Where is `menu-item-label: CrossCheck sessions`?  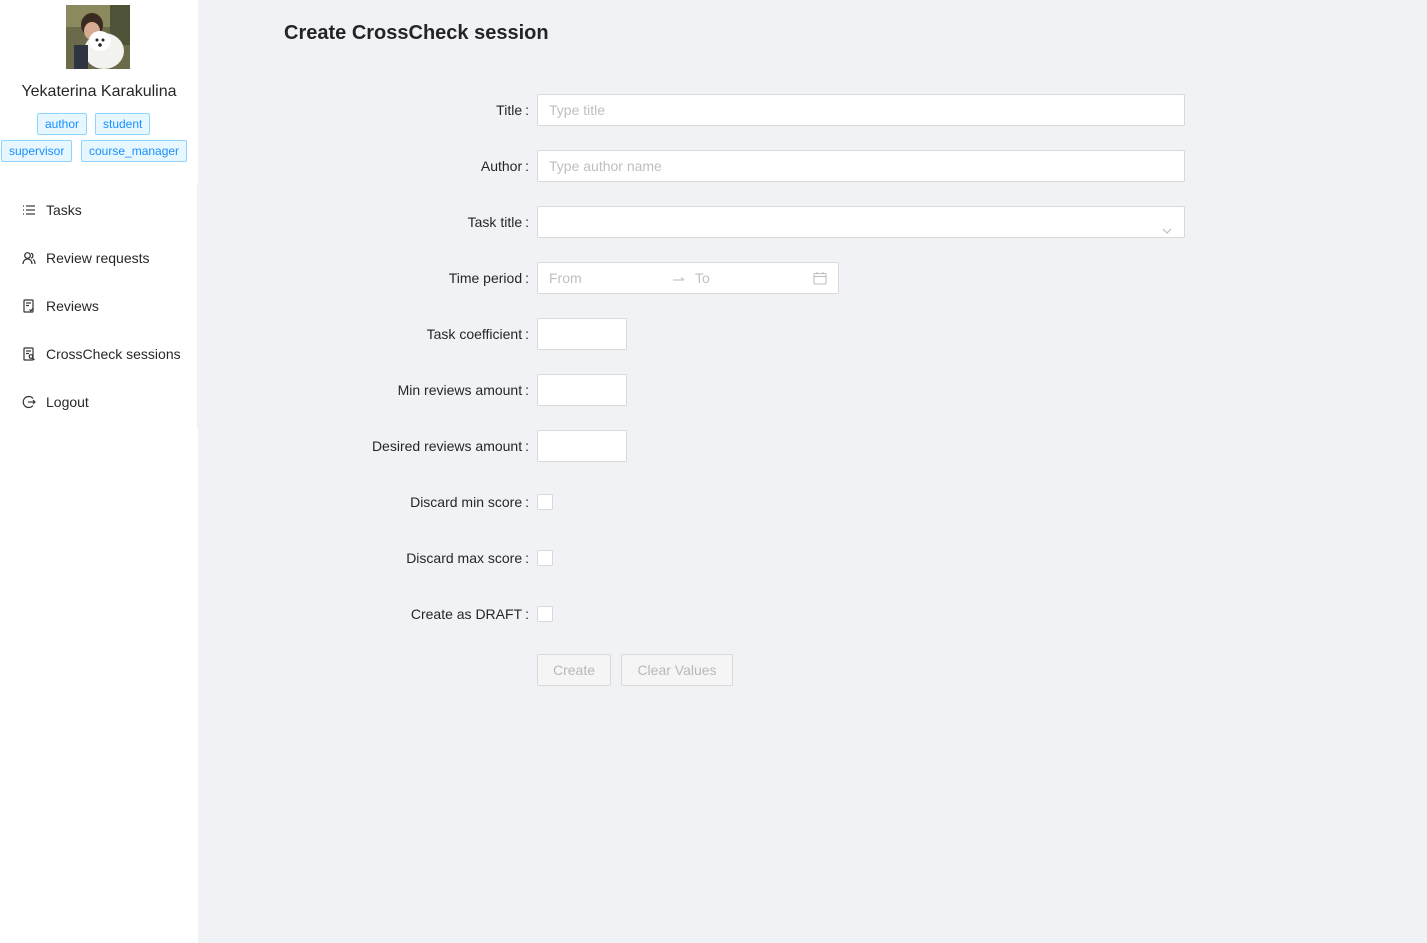
menu-item-label: CrossCheck sessions is located at coordinates (113, 354).